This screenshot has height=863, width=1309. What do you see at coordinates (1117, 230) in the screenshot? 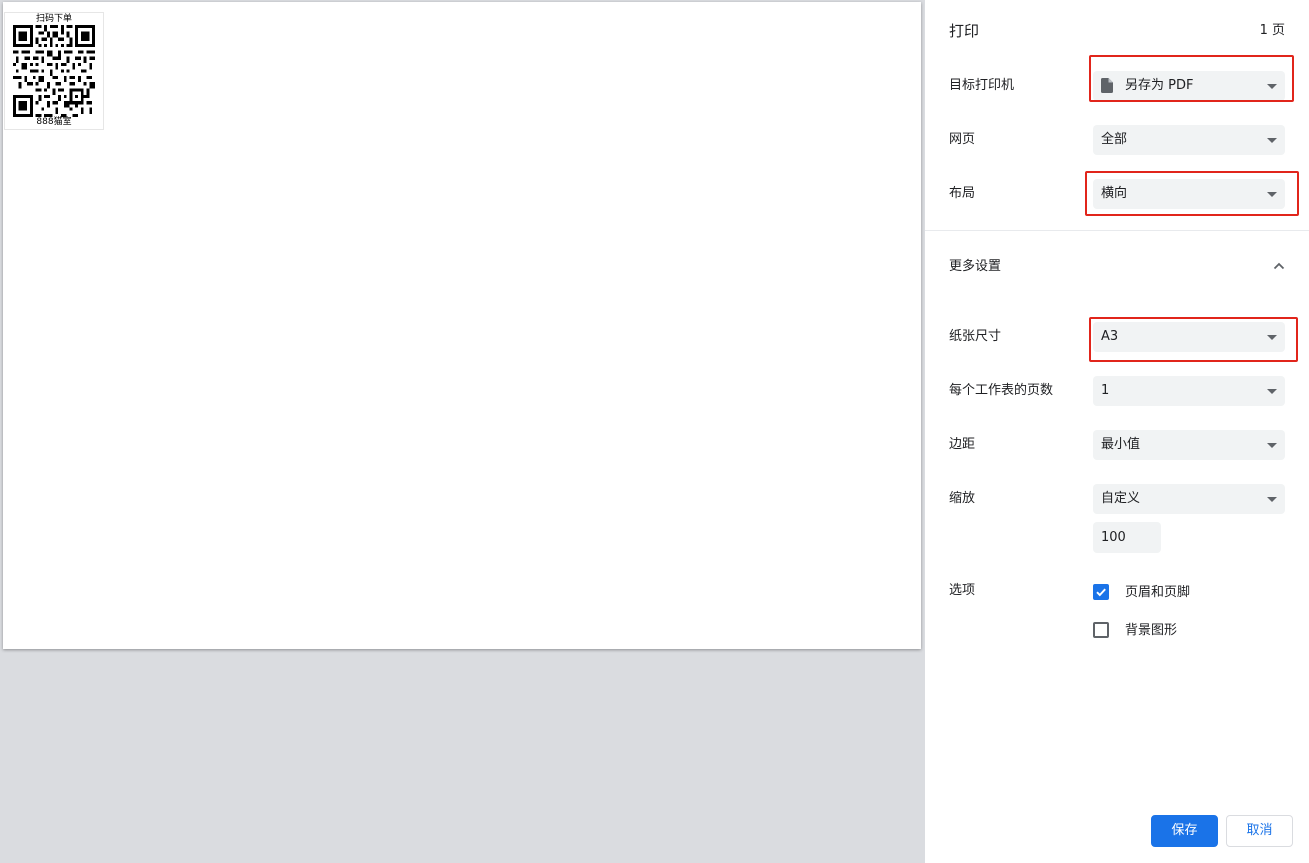
I see `section-divider` at bounding box center [1117, 230].